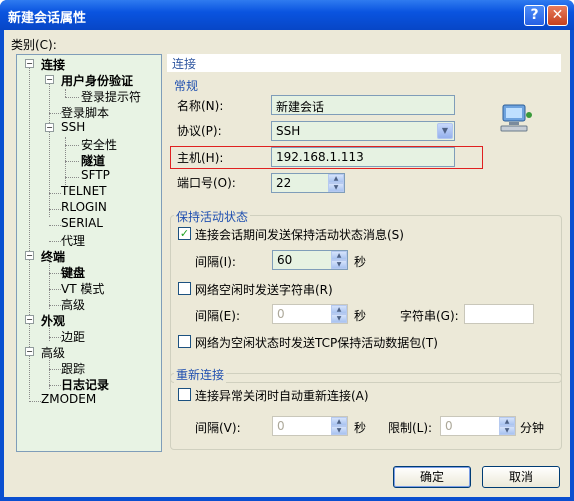 Image resolution: width=574 pixels, height=501 pixels. I want to click on keepalive-interval-value: 60, so click(285, 260).